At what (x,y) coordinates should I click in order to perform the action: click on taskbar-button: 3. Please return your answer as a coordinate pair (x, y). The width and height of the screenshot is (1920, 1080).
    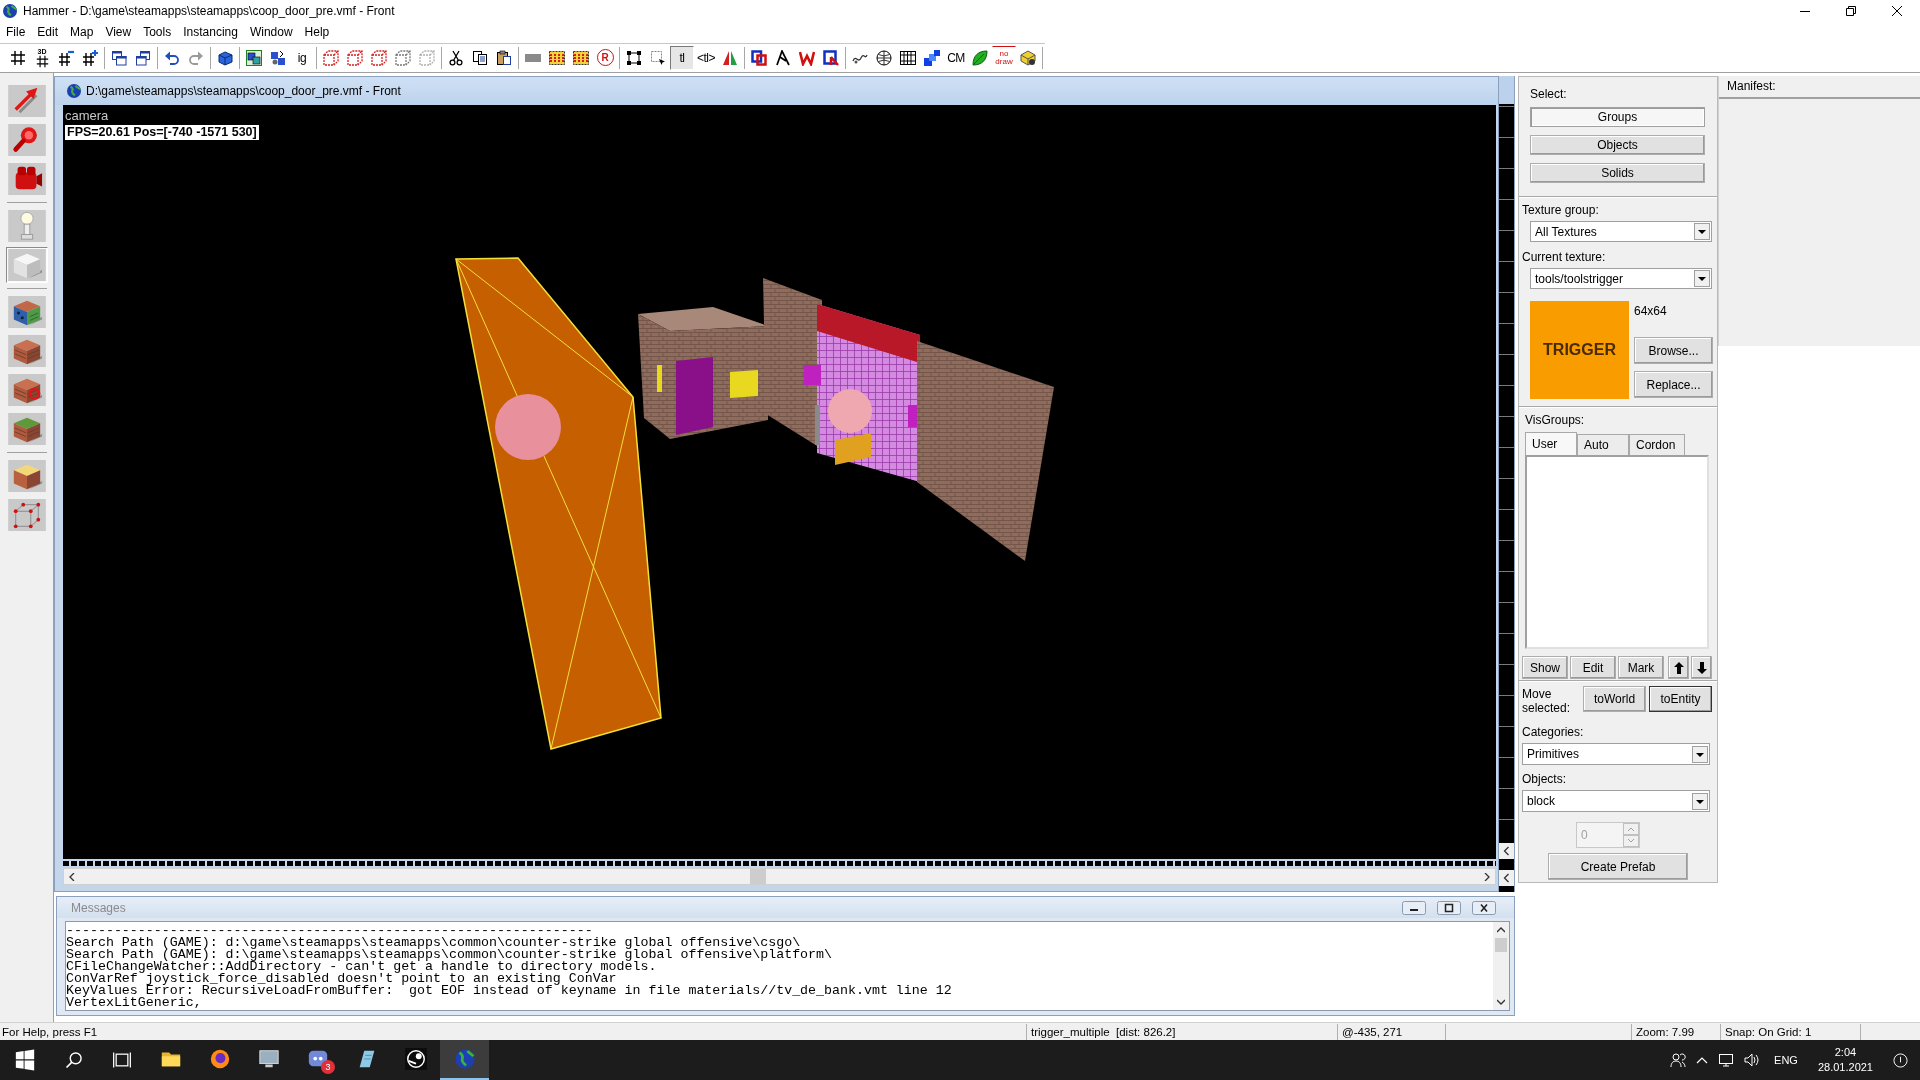
    Looking at the image, I should click on (317, 1060).